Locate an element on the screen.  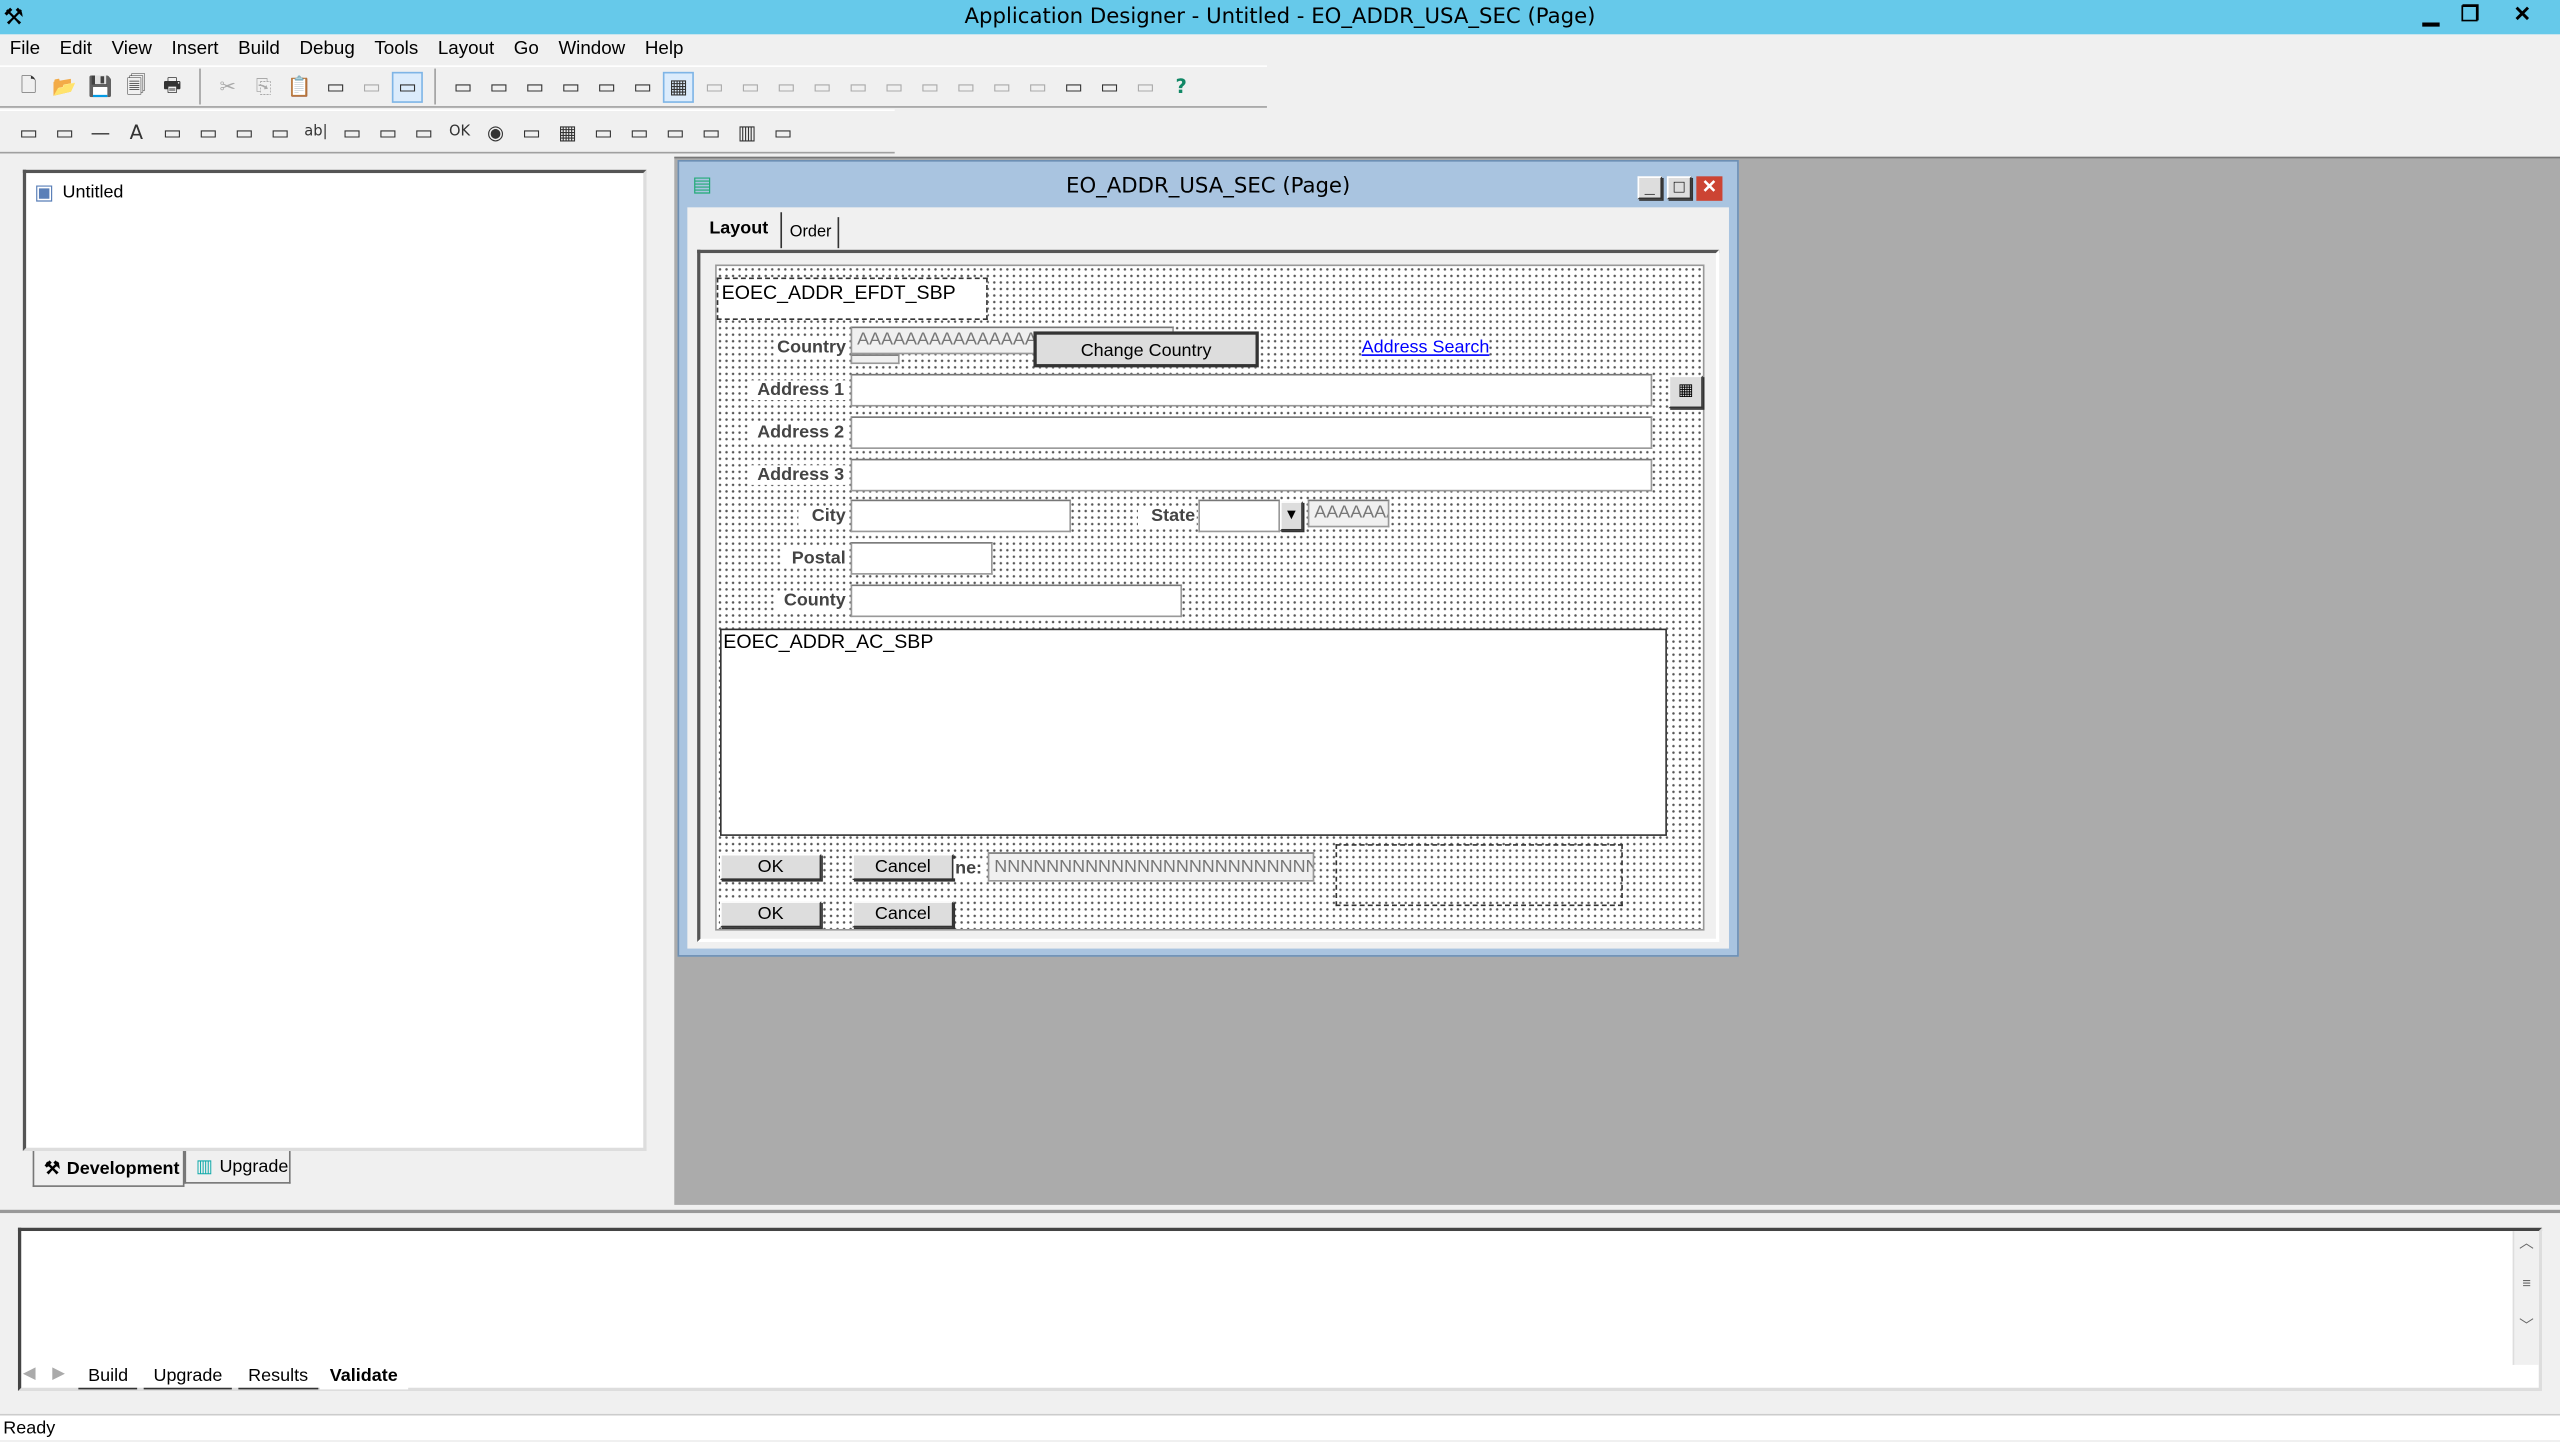
align-right-icon: ▭ is located at coordinates (822, 86).